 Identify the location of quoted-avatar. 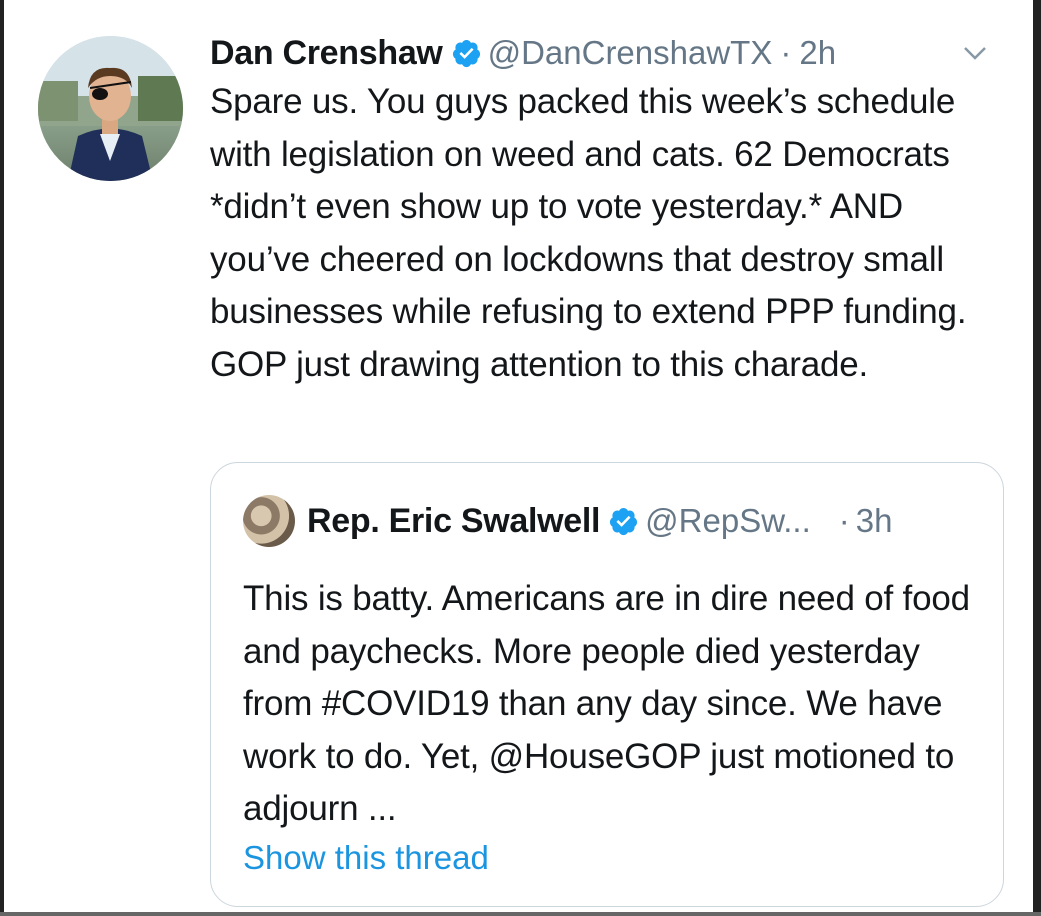
(269, 521).